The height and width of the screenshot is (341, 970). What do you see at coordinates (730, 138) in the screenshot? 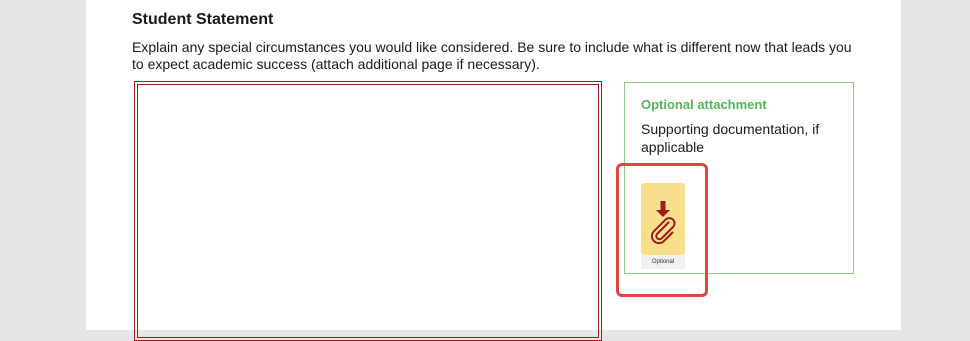
I see `attachment-description: Supporting documentation, if applicable` at bounding box center [730, 138].